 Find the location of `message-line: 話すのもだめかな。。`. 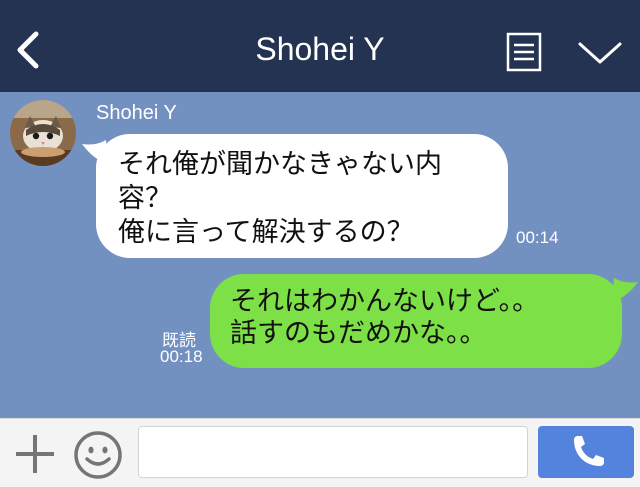

message-line: 話すのもだめかな。。 is located at coordinates (358, 333).